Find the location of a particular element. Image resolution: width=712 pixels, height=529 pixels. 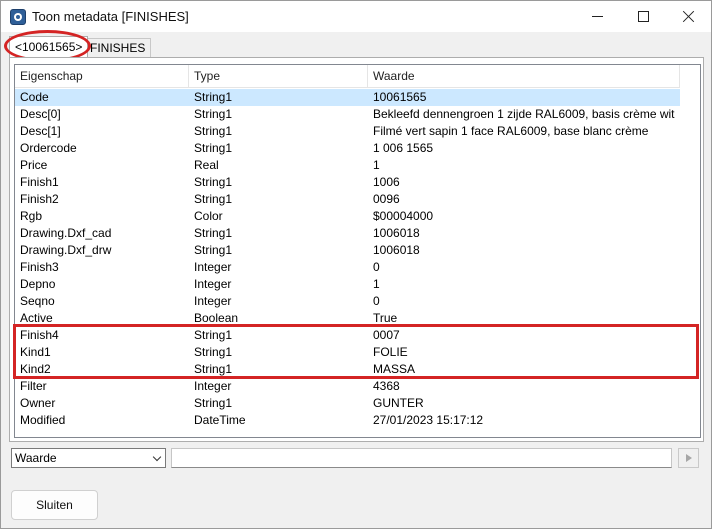

table-row: Modified DateTime 27/01/2023 15:17:12 is located at coordinates (347, 420).